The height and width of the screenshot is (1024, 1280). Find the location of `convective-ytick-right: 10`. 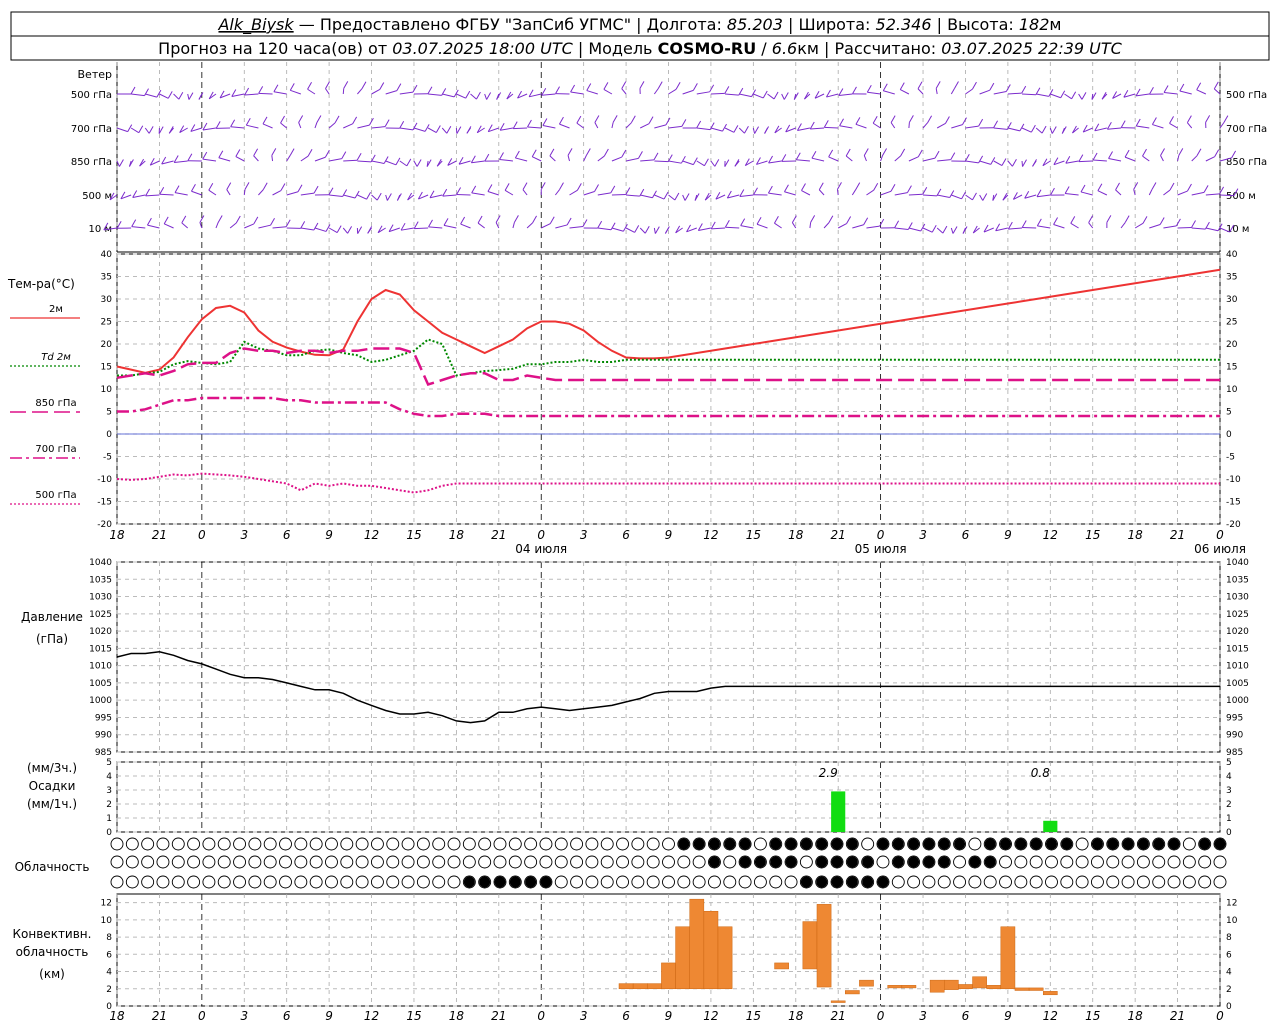

convective-ytick-right: 10 is located at coordinates (1232, 921).